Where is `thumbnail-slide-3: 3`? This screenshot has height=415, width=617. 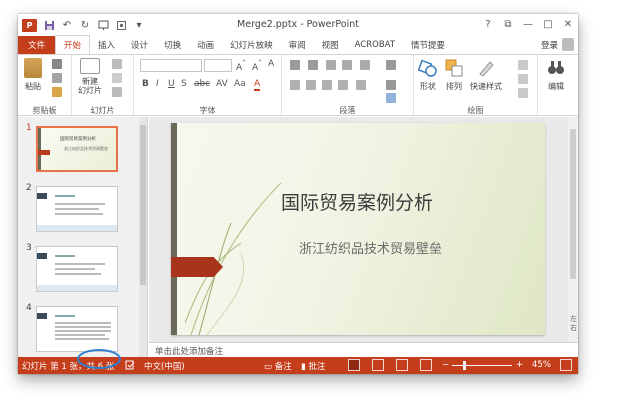 thumbnail-slide-3: 3 is located at coordinates (78, 268).